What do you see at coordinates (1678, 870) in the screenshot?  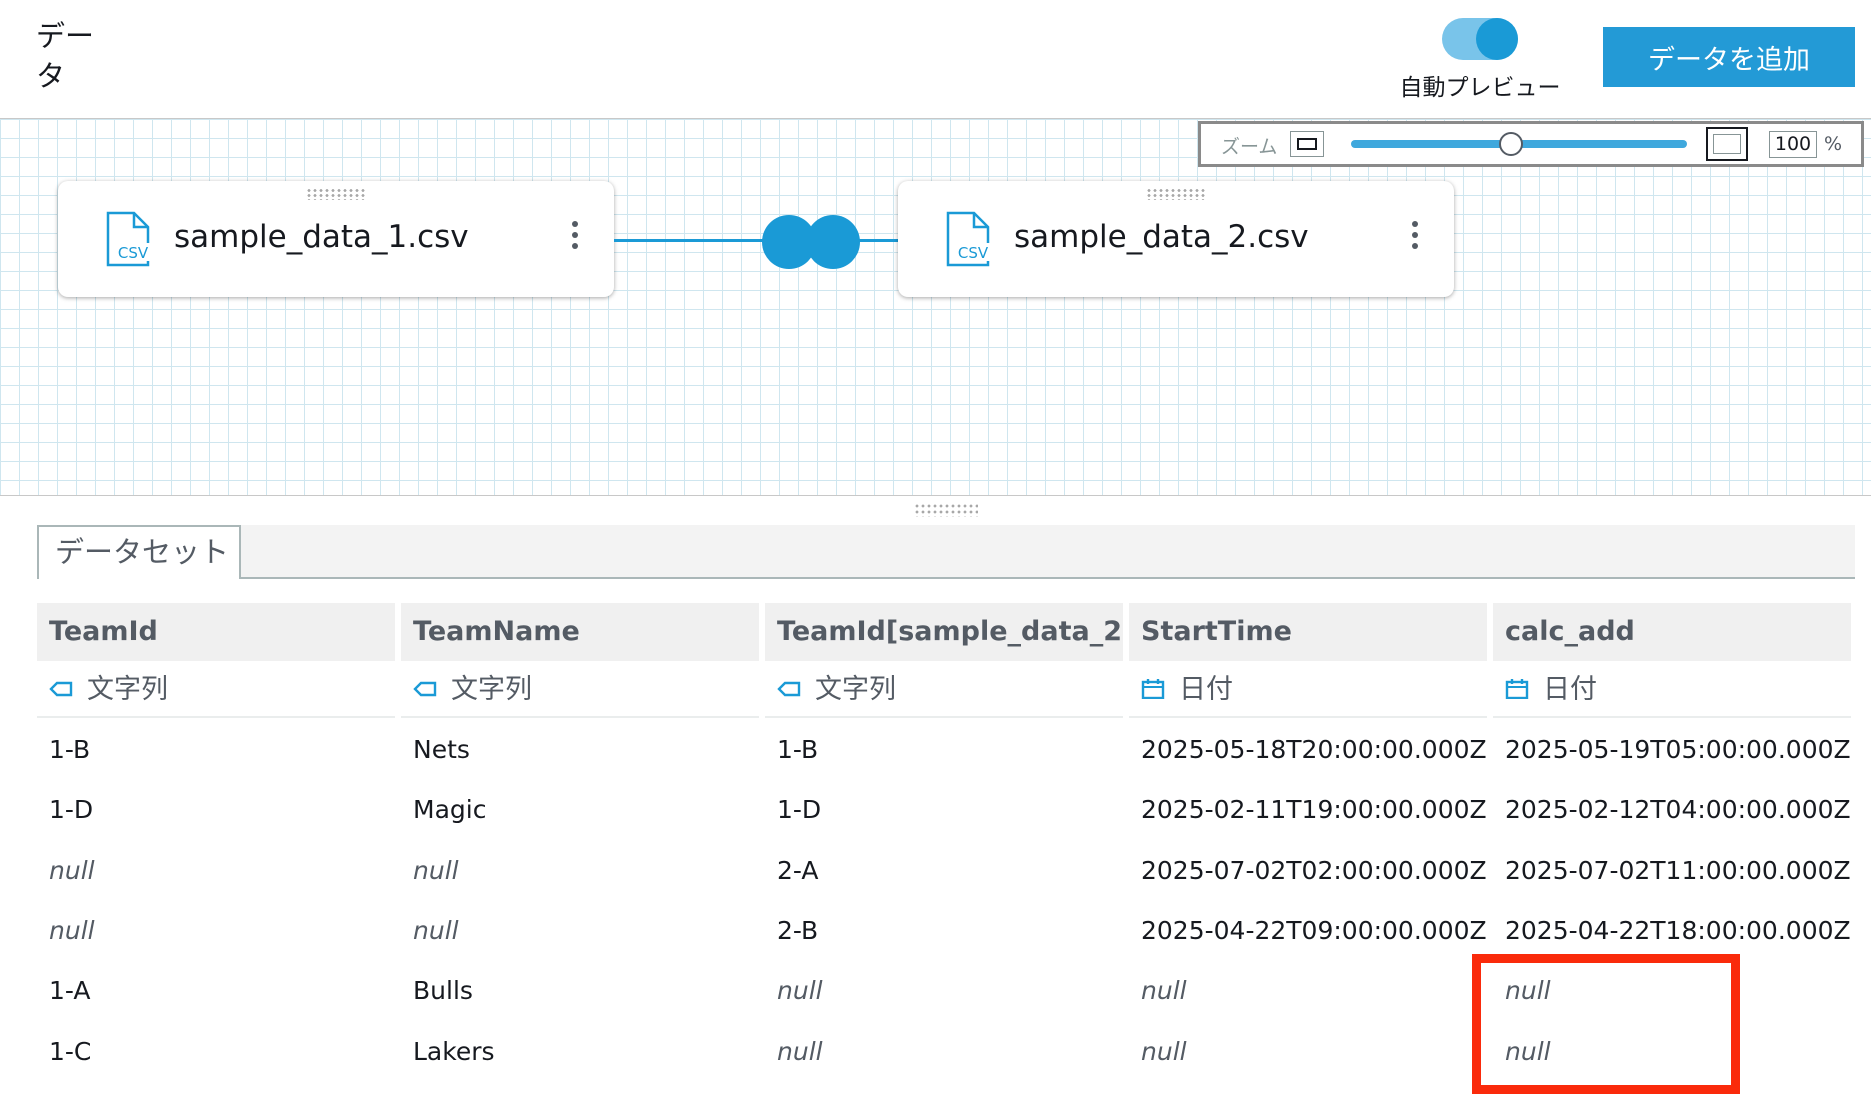 I see `table-cell: 2025-07-02T11:00:00.000Z` at bounding box center [1678, 870].